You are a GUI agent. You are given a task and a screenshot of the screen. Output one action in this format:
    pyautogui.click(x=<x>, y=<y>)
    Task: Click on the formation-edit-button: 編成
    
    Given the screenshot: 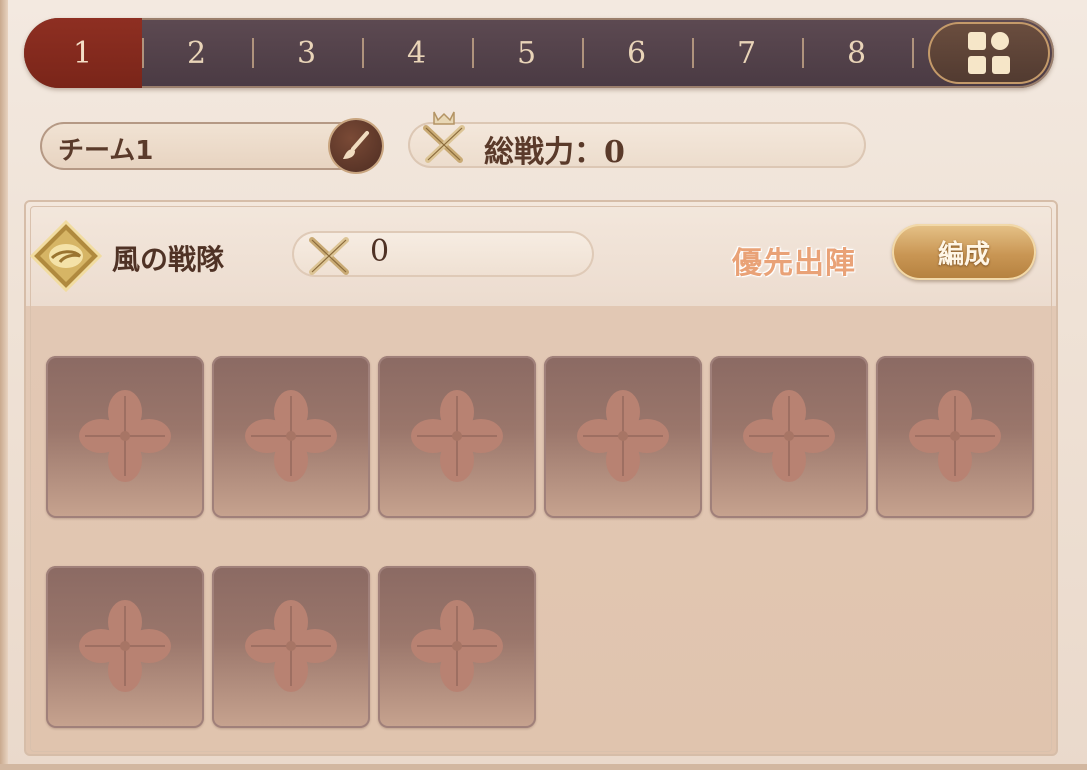 What is the action you would take?
    pyautogui.click(x=964, y=252)
    